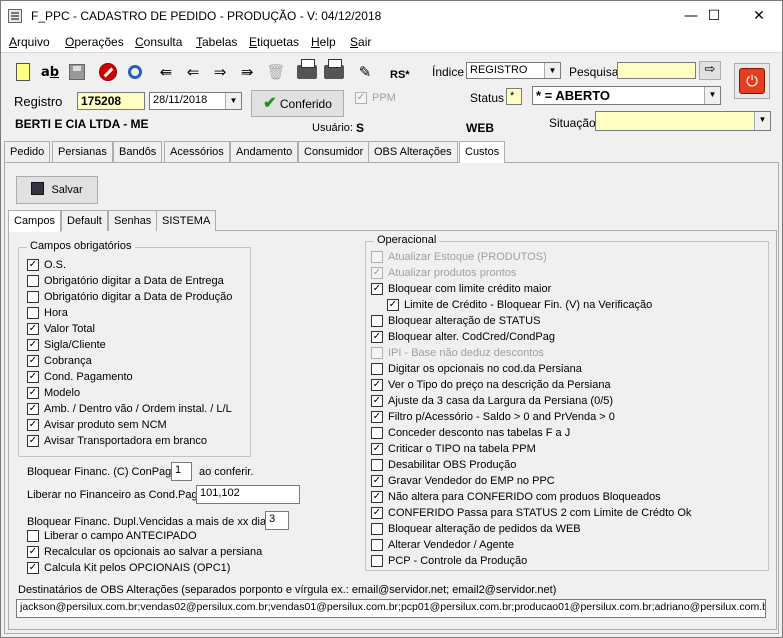  Describe the element at coordinates (129, 297) in the screenshot. I see `checkbox-item: Obrigatório digitar a Data de Produção` at that location.